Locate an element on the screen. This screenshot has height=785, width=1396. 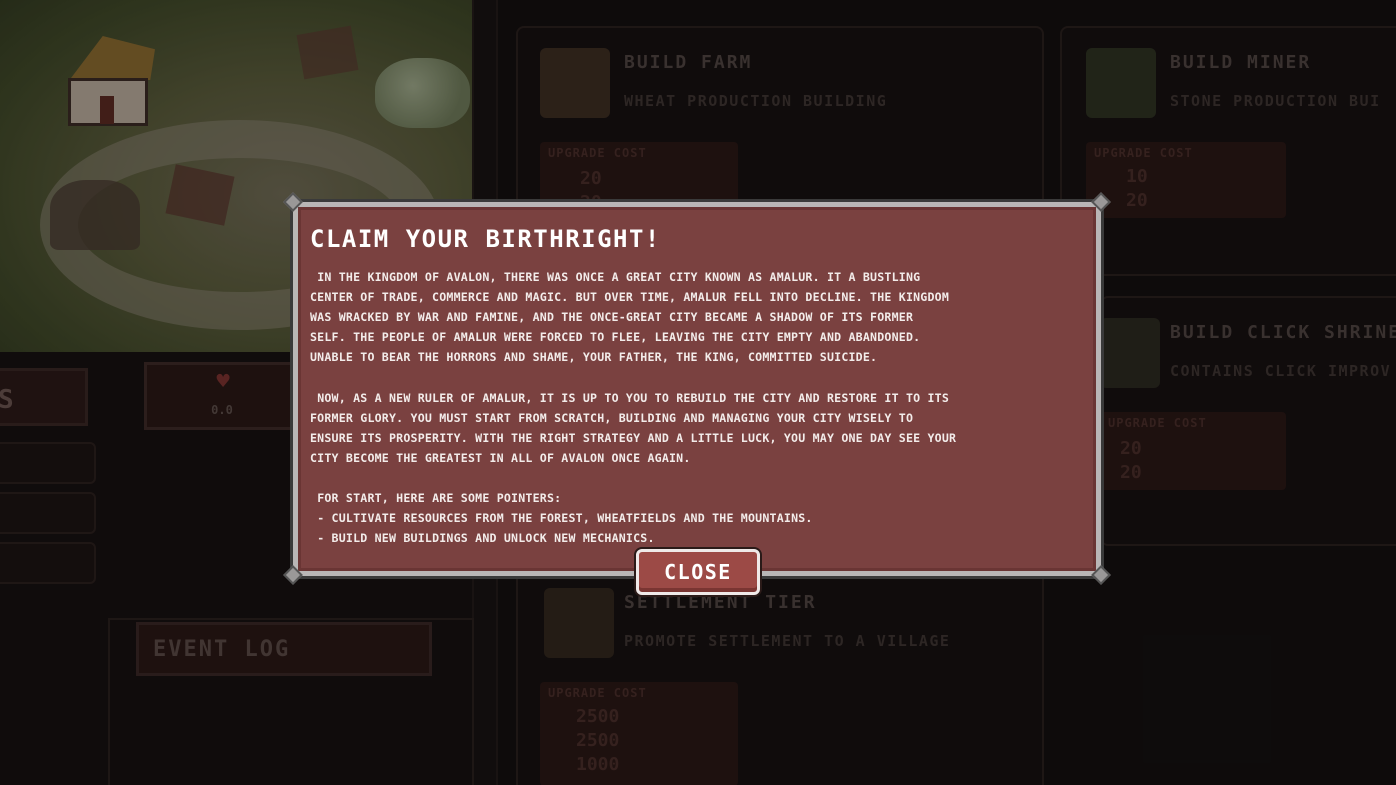
close-button: CLOSE is located at coordinates (698, 572).